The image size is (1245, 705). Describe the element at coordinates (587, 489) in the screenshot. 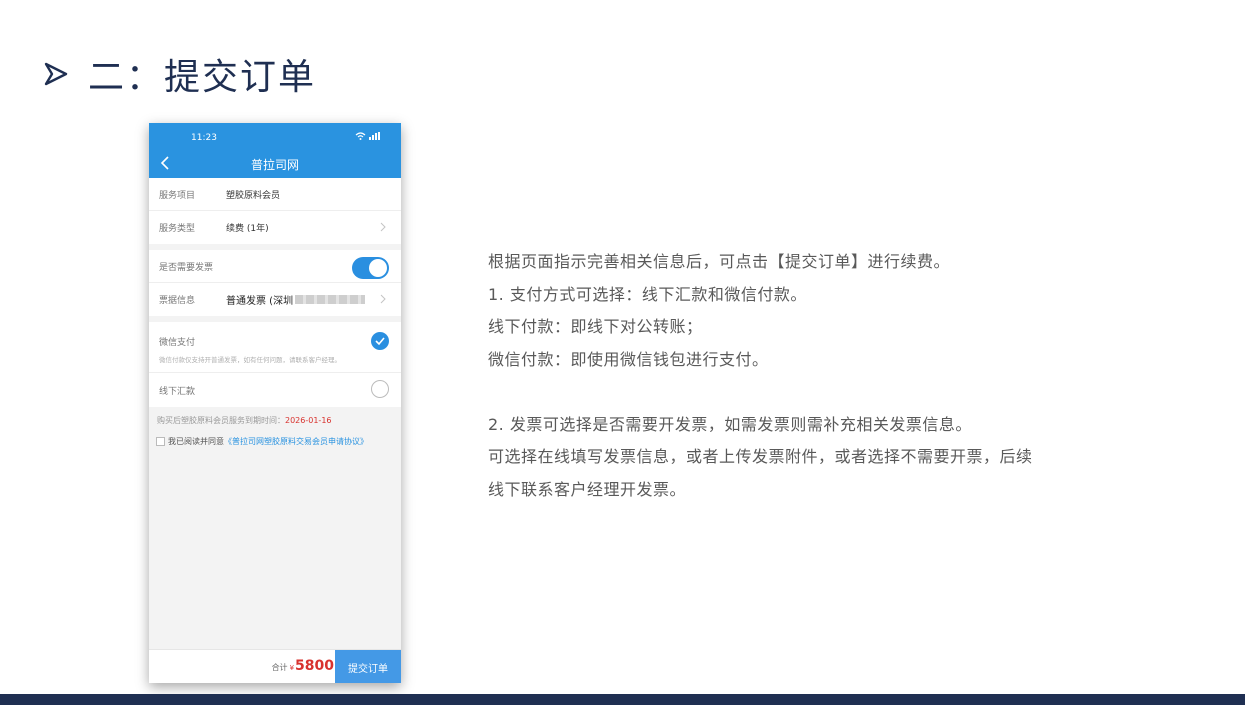

I see `desc-line: 线下联系客户经理开发票。` at that location.